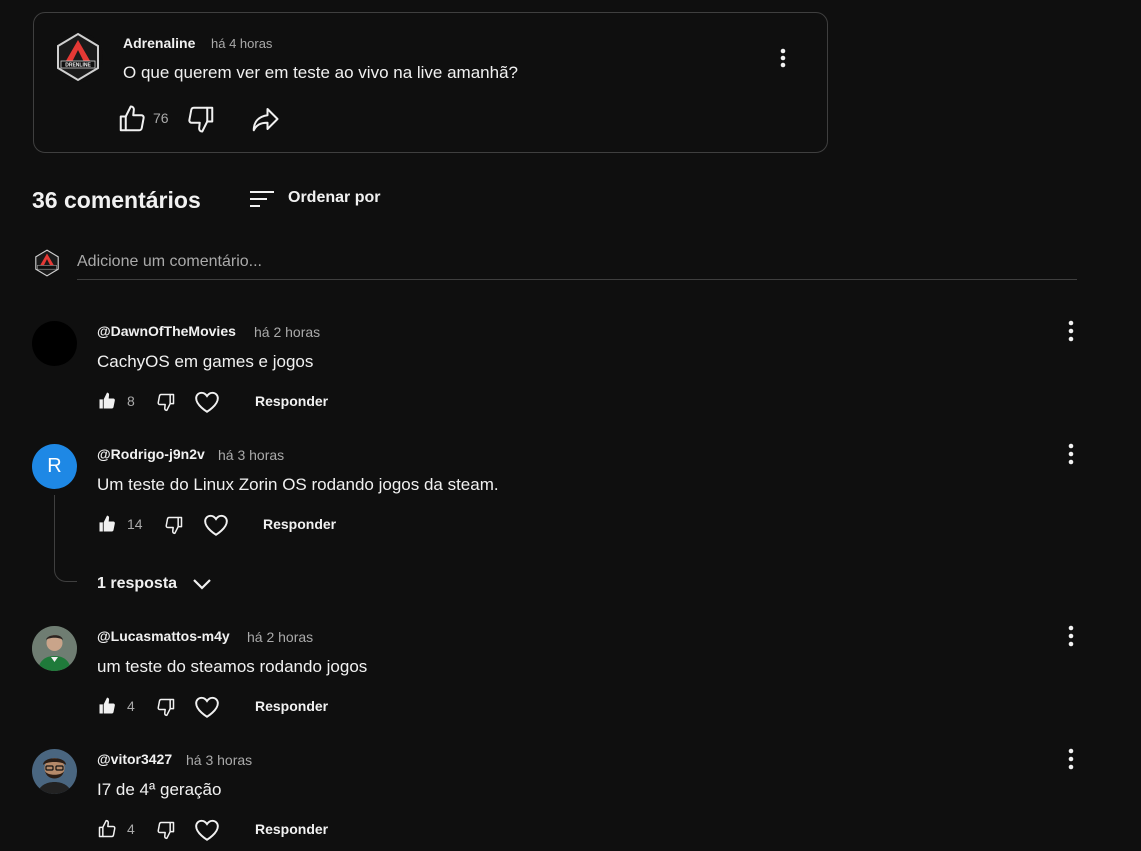 Image resolution: width=1141 pixels, height=851 pixels. Describe the element at coordinates (202, 584) in the screenshot. I see `chevron-down-icon` at that location.